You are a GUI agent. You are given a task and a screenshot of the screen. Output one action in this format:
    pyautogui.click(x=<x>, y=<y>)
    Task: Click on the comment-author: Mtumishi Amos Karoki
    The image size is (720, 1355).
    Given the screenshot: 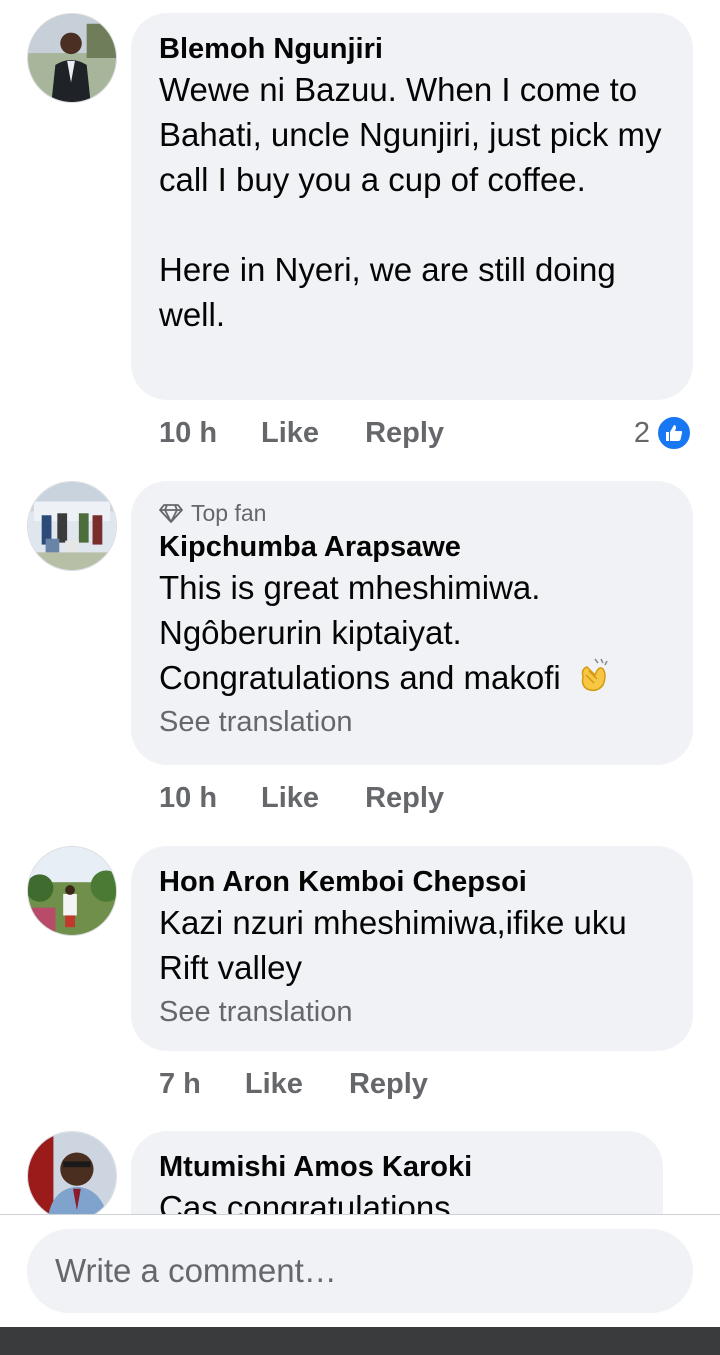 What is the action you would take?
    pyautogui.click(x=397, y=1167)
    